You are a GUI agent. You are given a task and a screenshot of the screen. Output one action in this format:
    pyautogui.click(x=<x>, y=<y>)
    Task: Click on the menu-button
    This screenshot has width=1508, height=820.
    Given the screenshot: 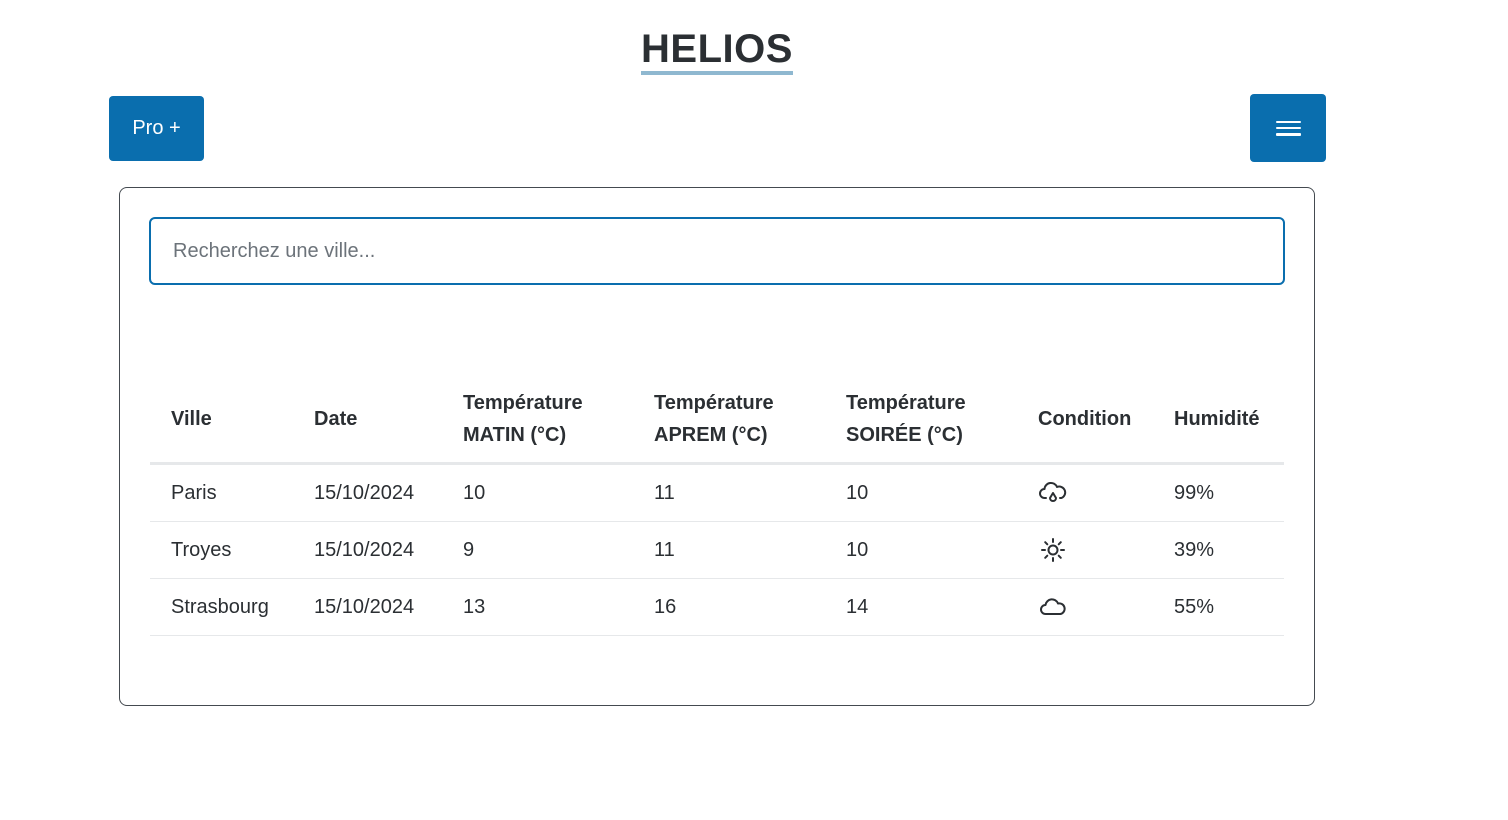 What is the action you would take?
    pyautogui.click(x=1288, y=128)
    